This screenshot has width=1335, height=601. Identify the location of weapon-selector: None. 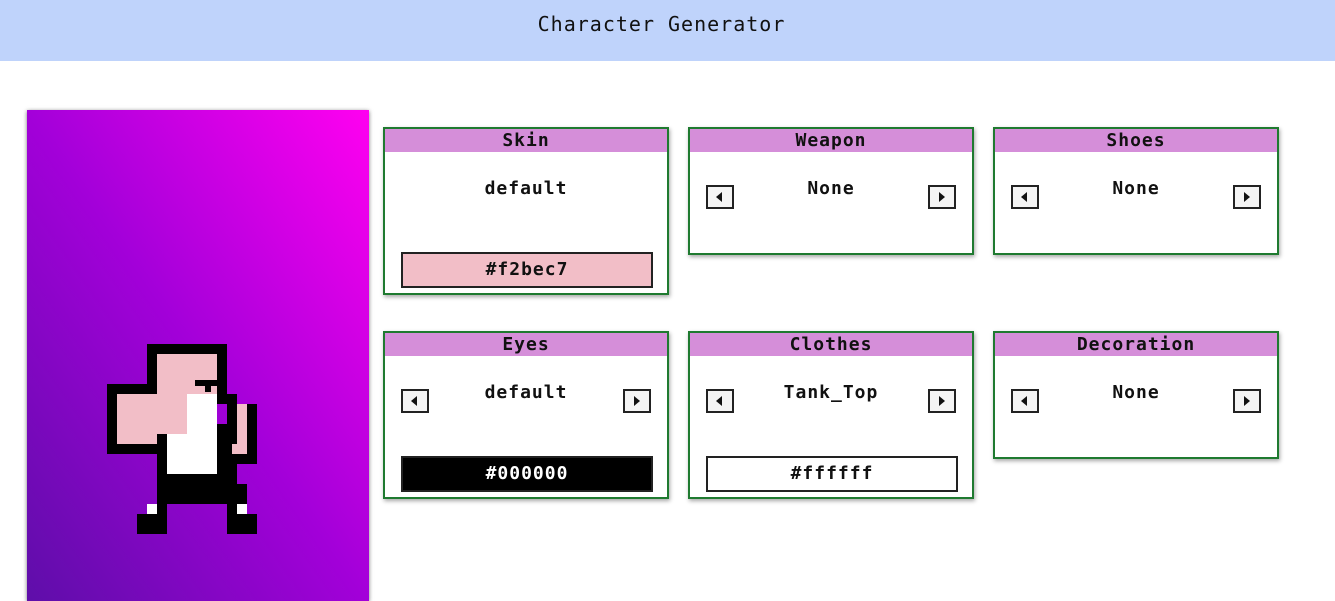
(831, 188).